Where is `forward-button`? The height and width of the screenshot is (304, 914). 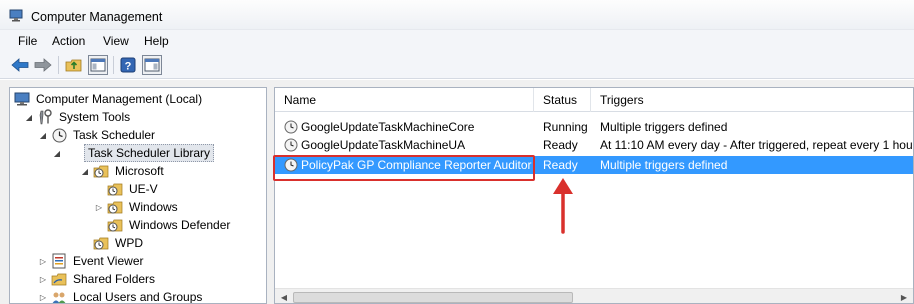
forward-button is located at coordinates (43, 65).